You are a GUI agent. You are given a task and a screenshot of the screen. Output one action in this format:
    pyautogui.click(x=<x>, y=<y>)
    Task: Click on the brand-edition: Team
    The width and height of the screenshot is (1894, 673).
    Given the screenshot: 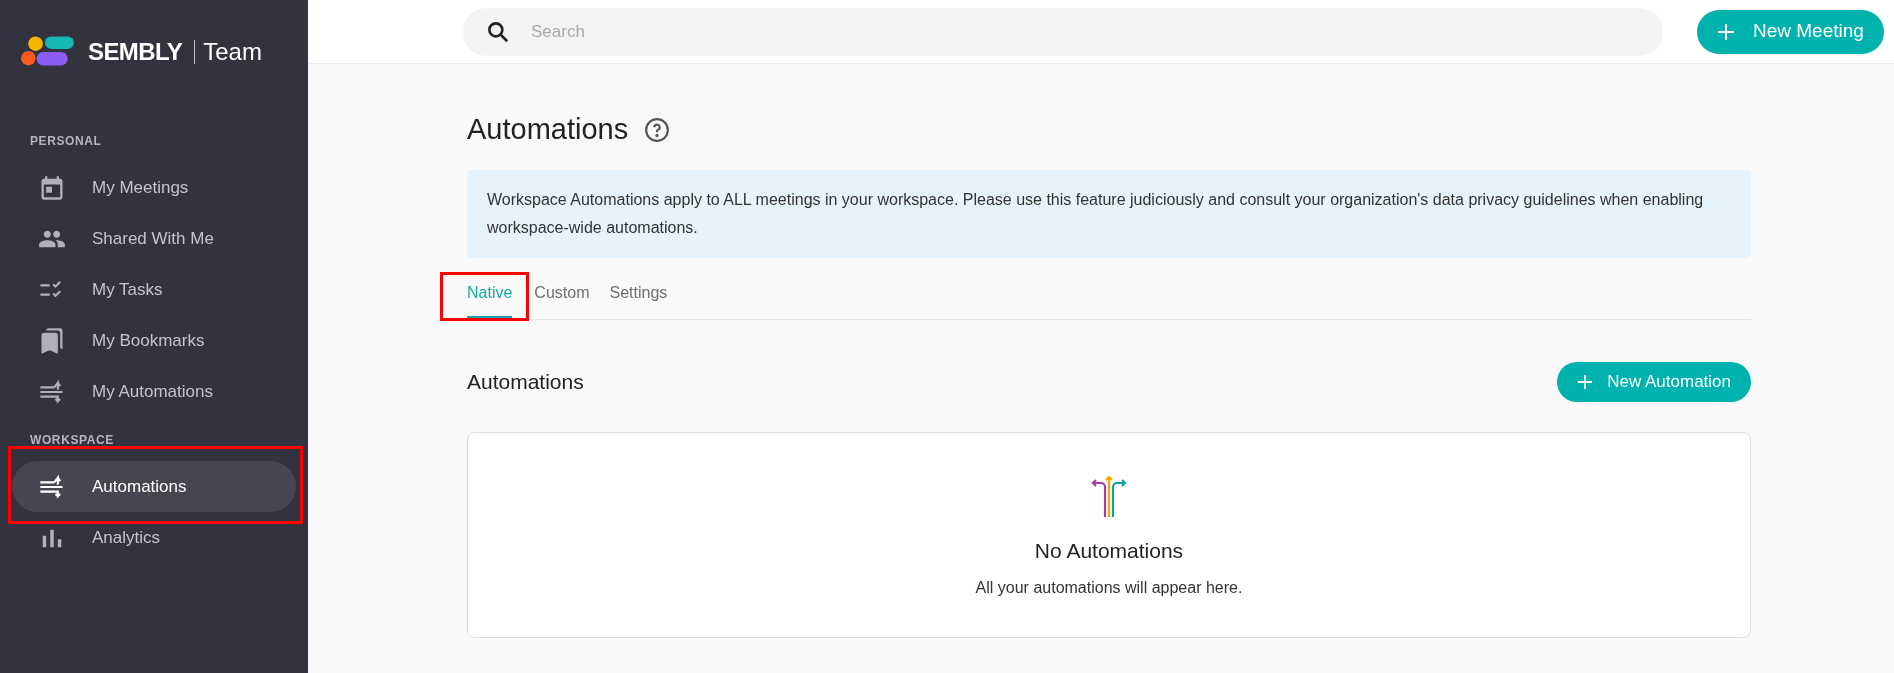 What is the action you would take?
    pyautogui.click(x=232, y=52)
    